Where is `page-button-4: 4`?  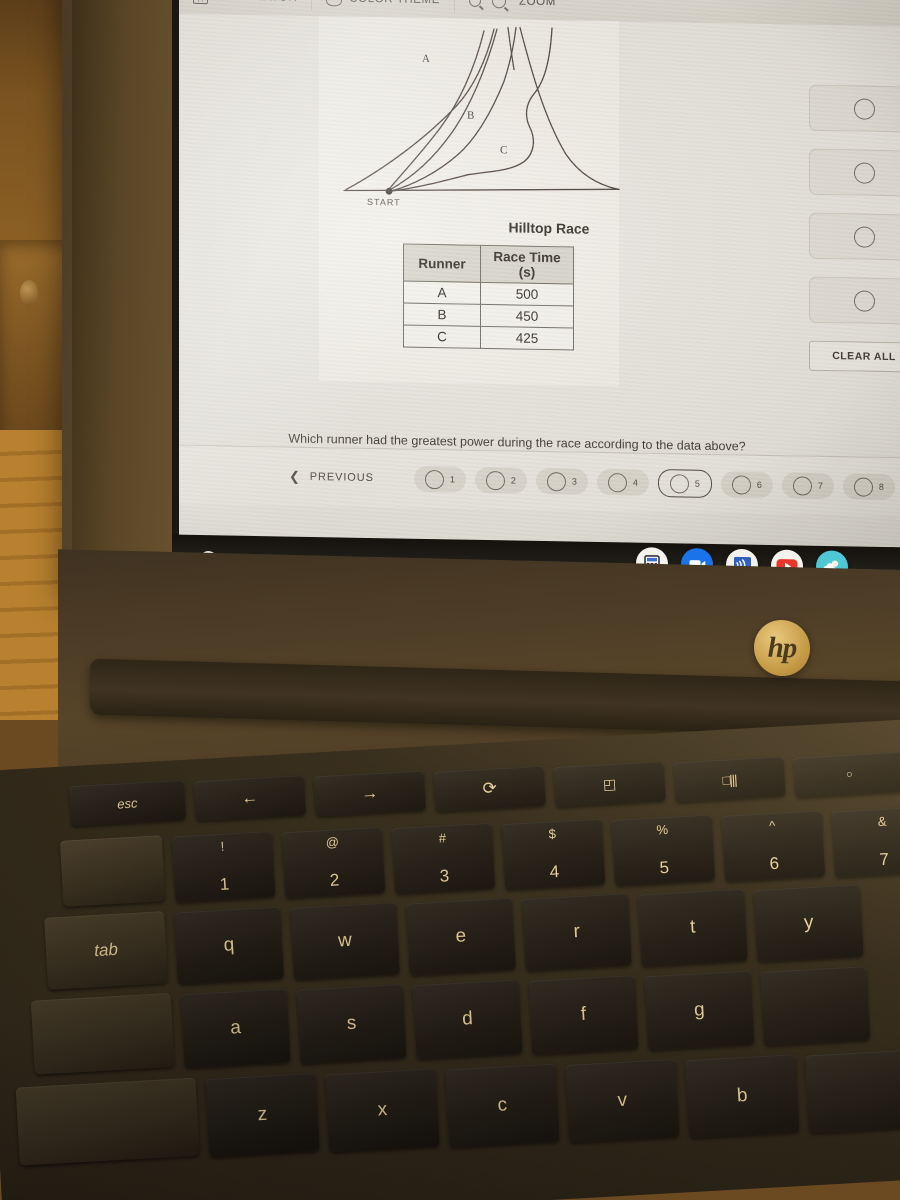 page-button-4: 4 is located at coordinates (622, 482).